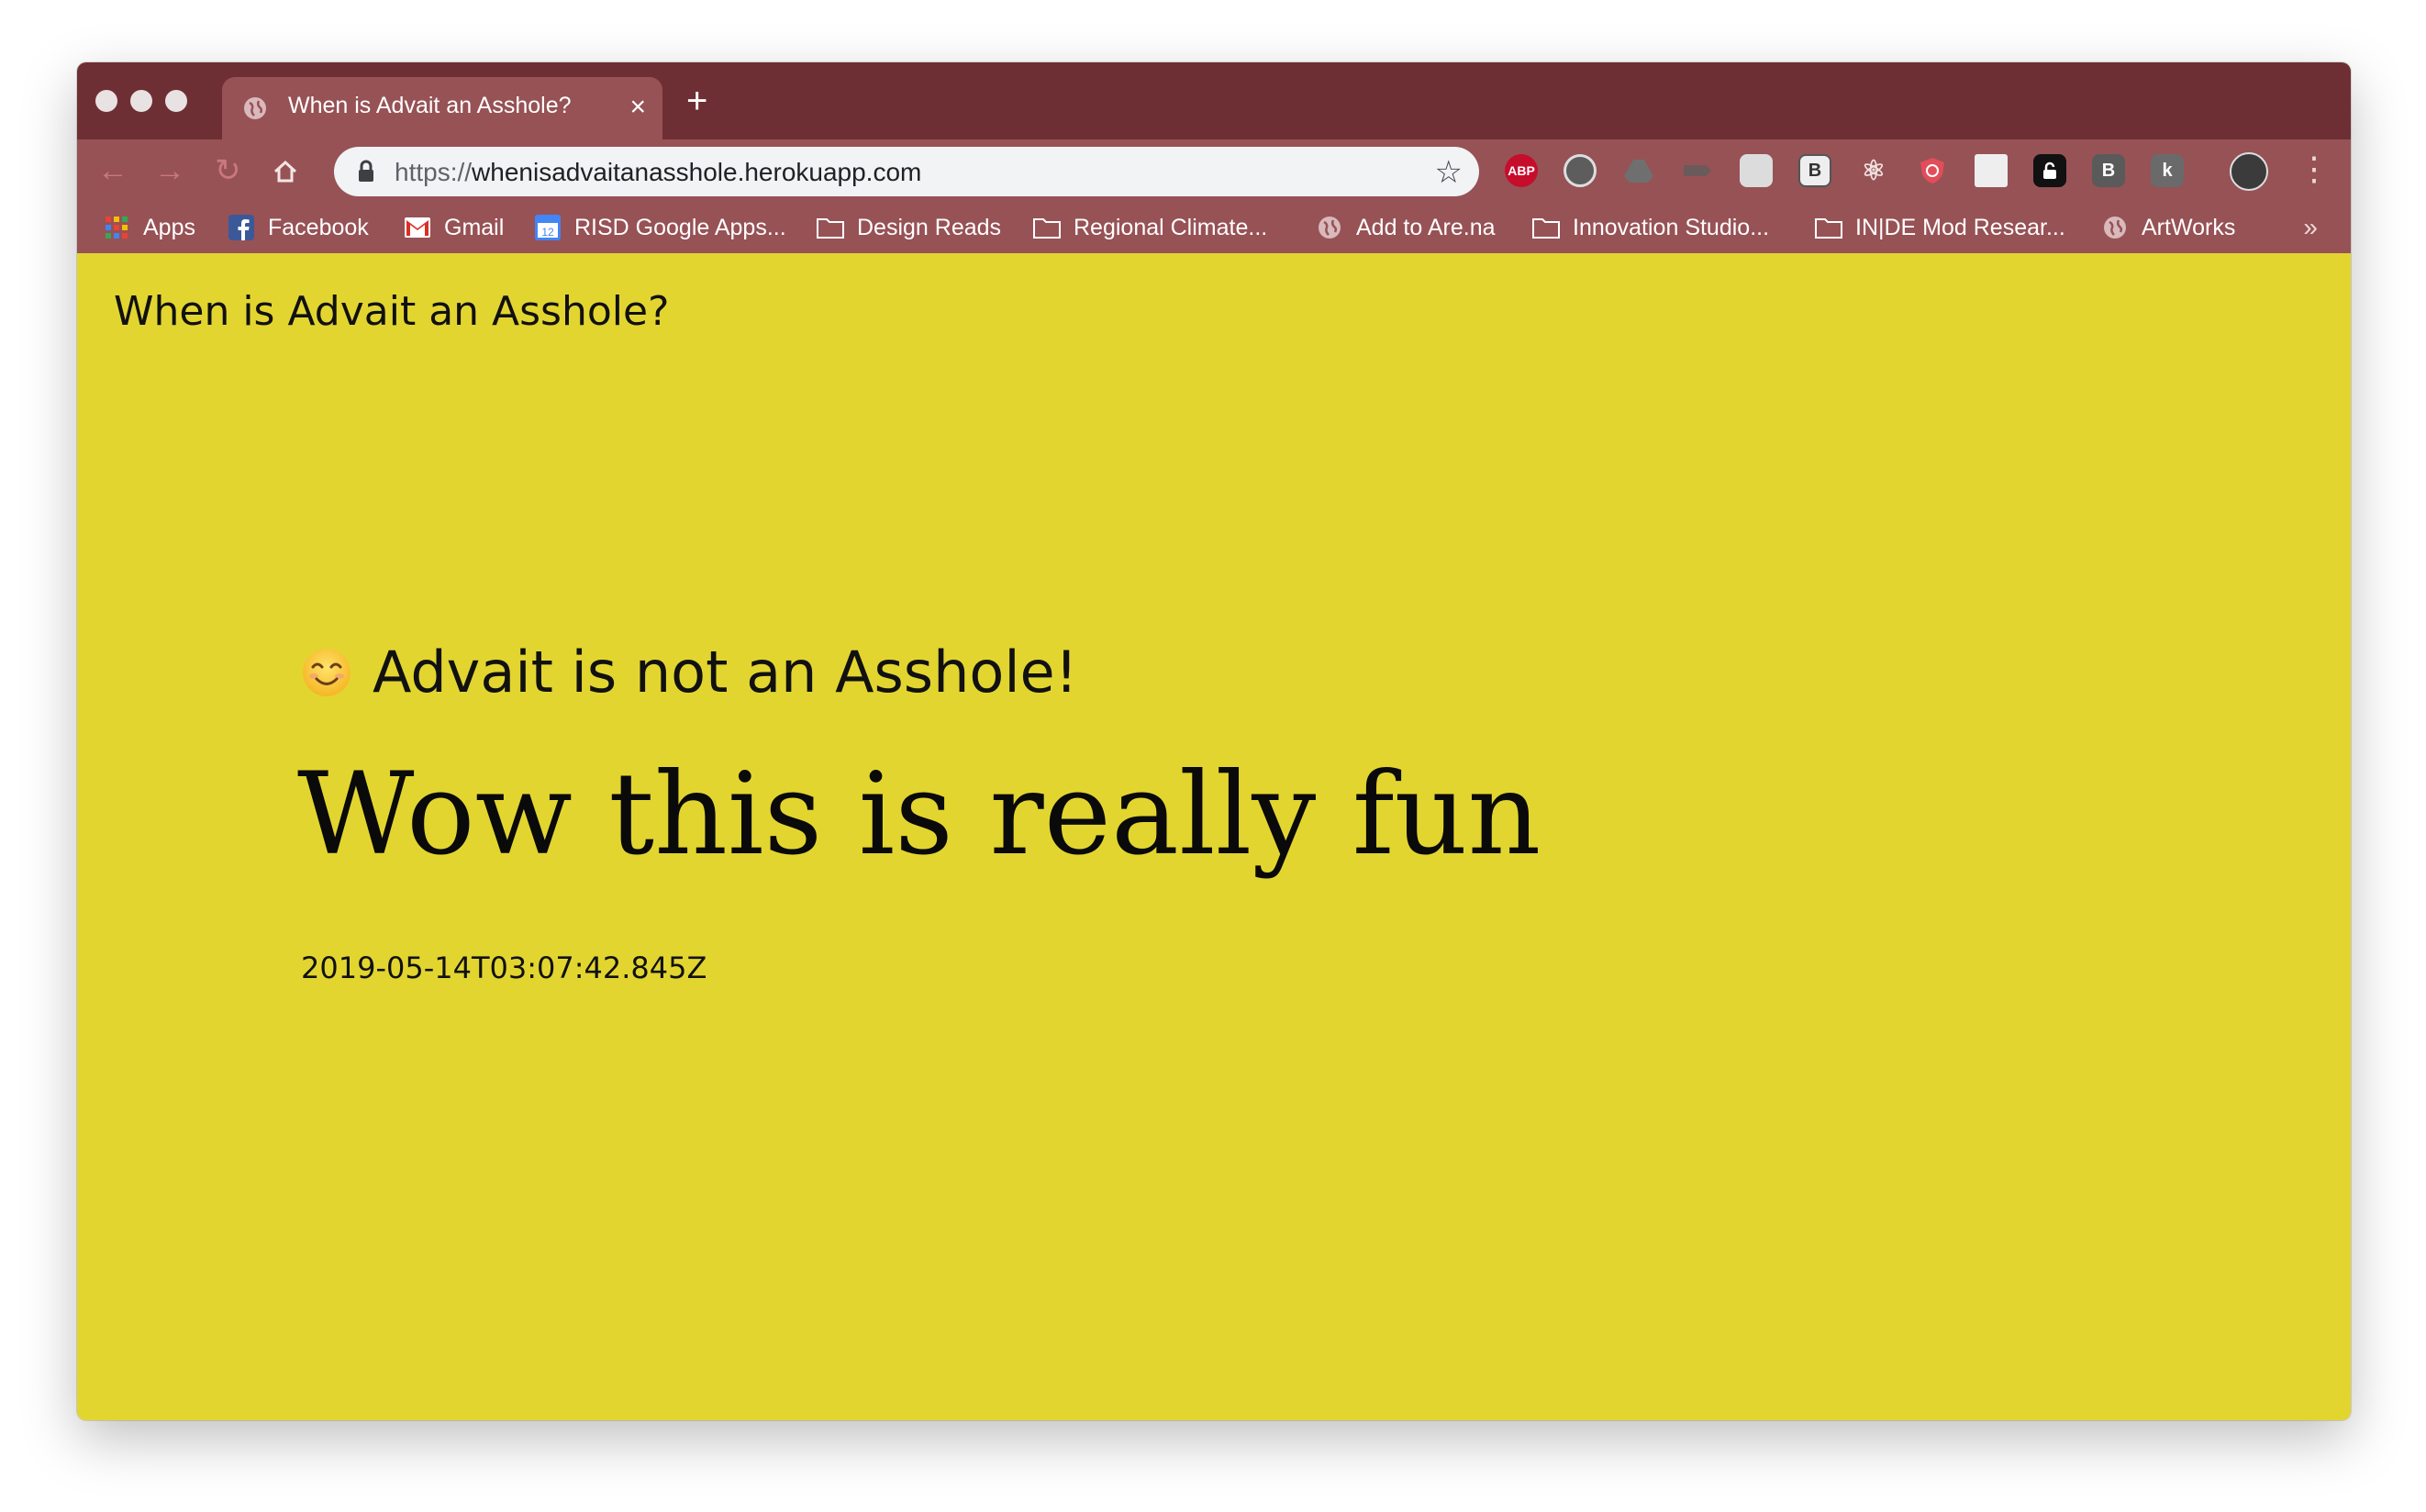  Describe the element at coordinates (1426, 227) in the screenshot. I see `bookmark-label: Add to Are.na` at that location.